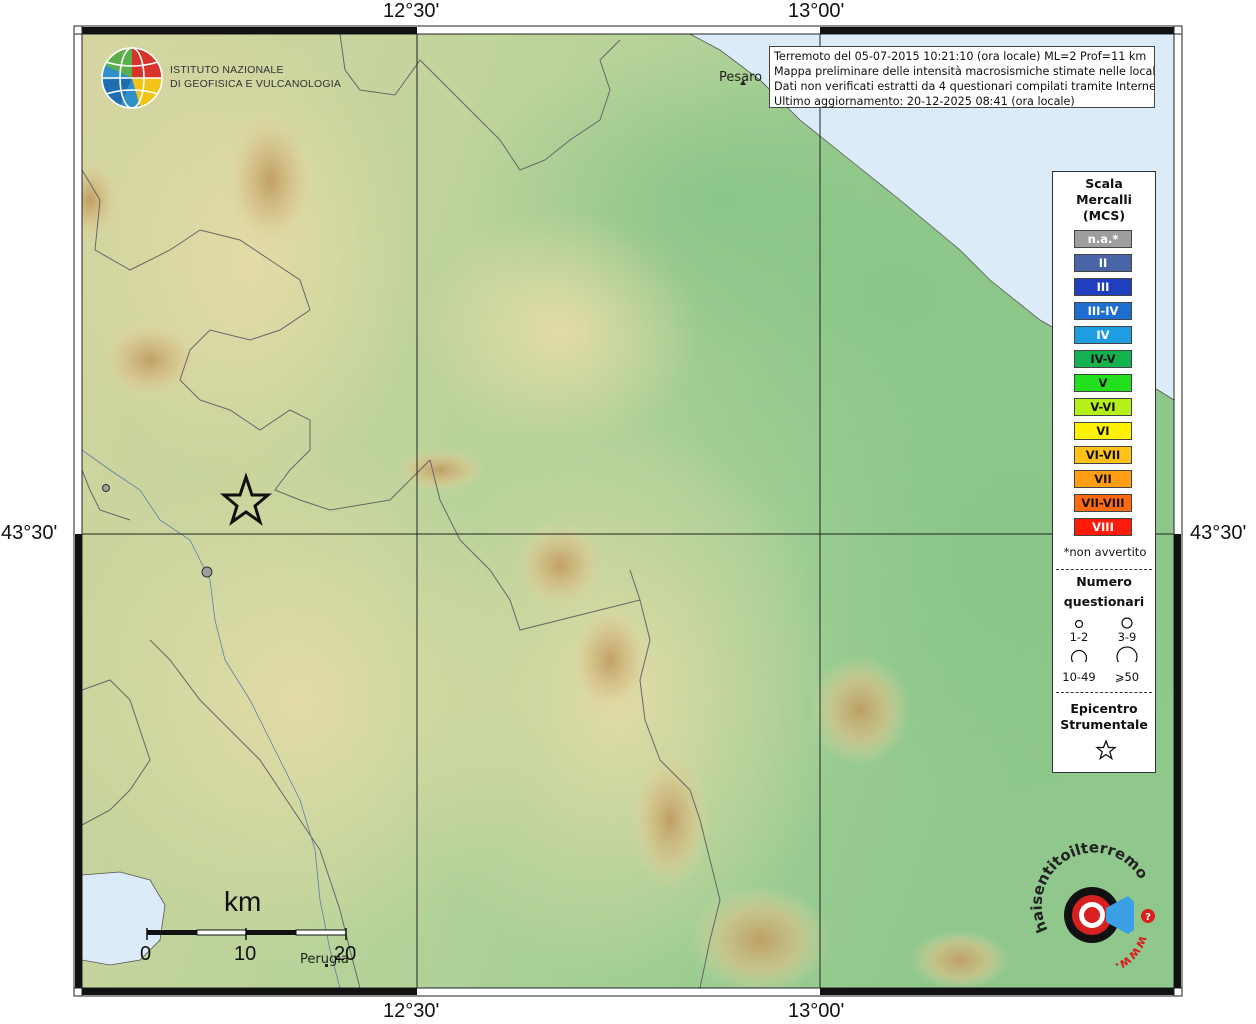 The width and height of the screenshot is (1256, 1024). Describe the element at coordinates (345, 954) in the screenshot. I see `scale-label-20: 20` at that location.